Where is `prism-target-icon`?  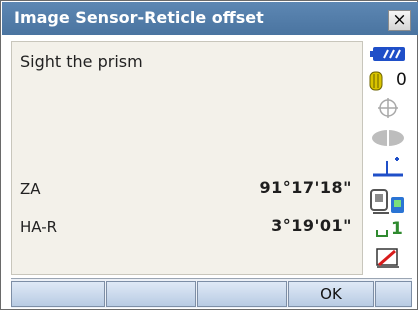 prism-target-icon is located at coordinates (376, 83).